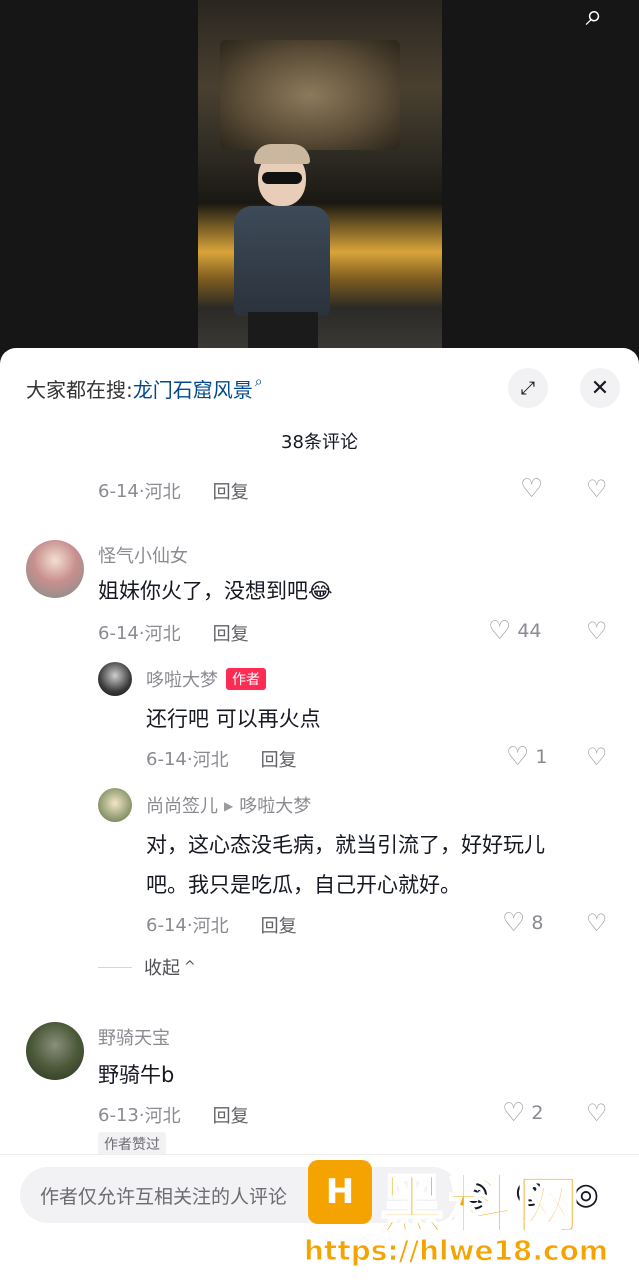  I want to click on reply-arrow-icon: ▶, so click(229, 806).